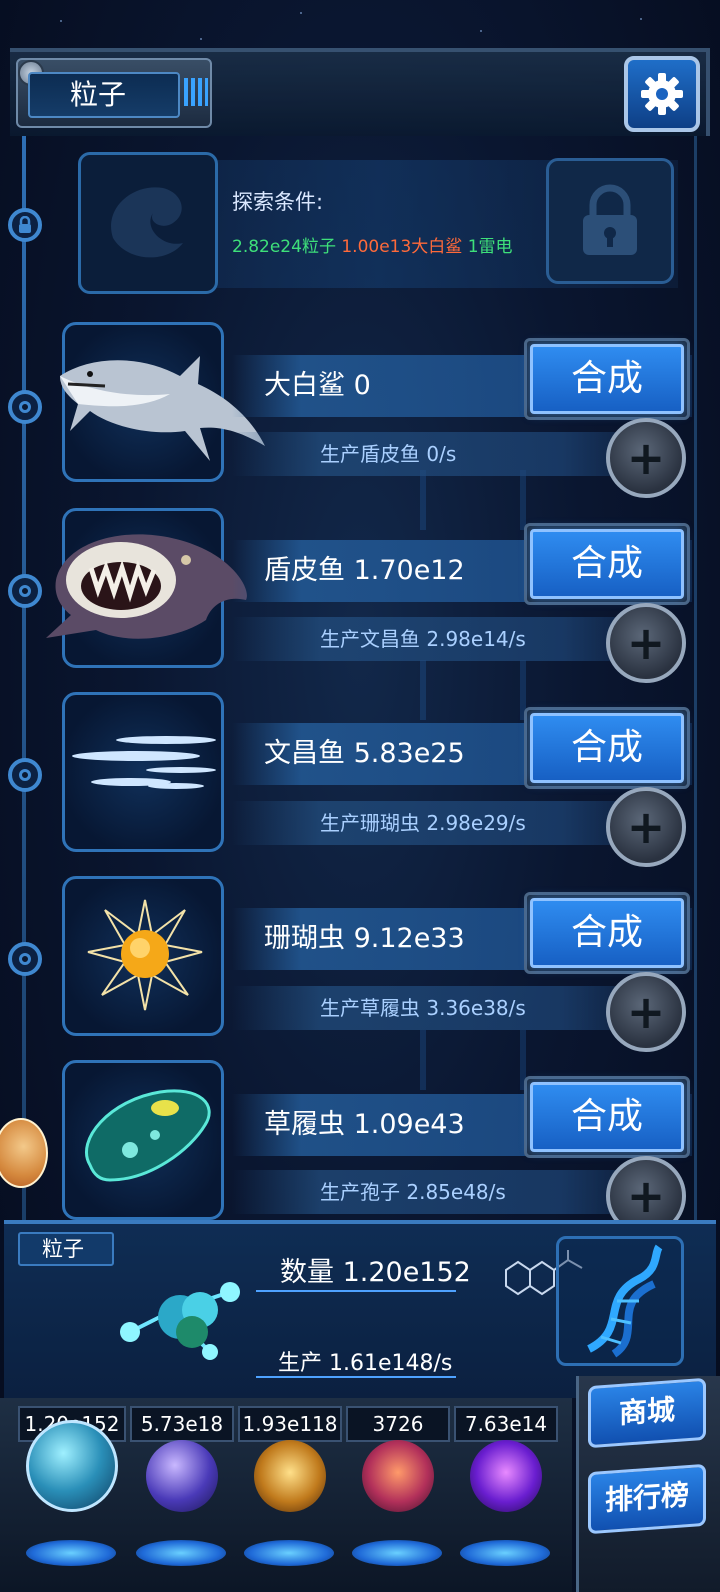 The width and height of the screenshot is (720, 1592). I want to click on synthesize-button-coral-polyp: 合成, so click(607, 933).